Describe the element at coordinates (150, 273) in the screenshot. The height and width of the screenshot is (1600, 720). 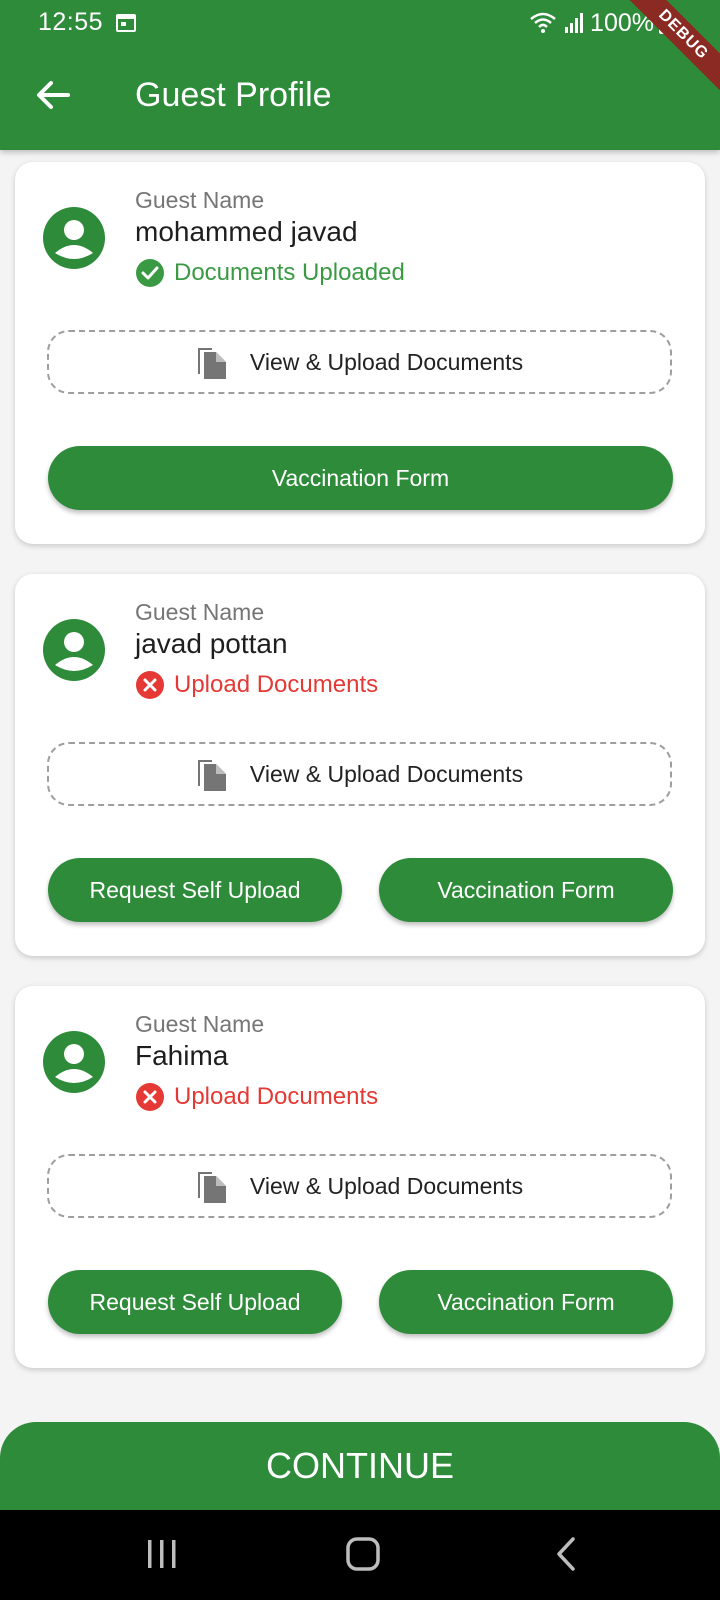
I see `check-circle-icon` at that location.